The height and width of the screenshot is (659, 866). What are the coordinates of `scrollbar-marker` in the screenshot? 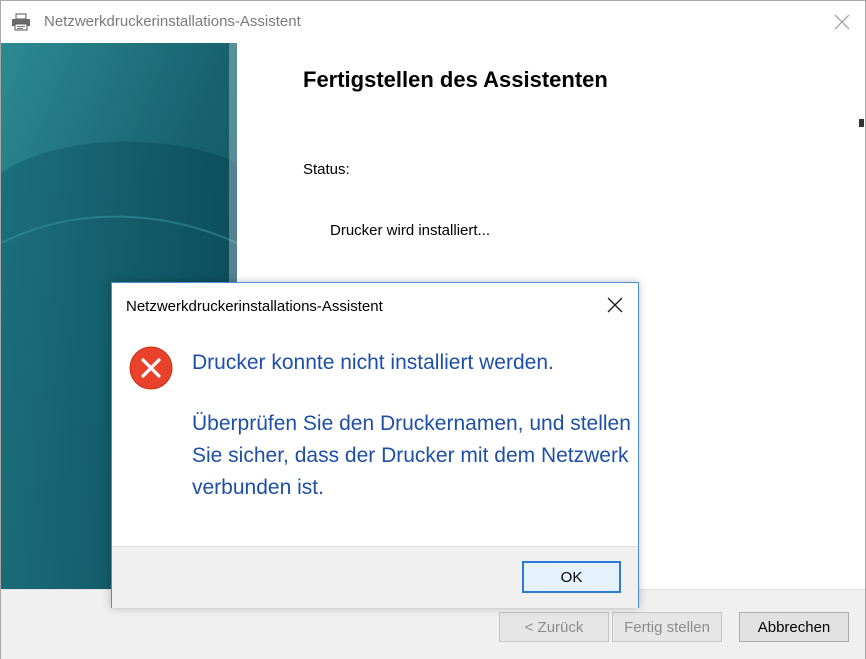 It's located at (861, 123).